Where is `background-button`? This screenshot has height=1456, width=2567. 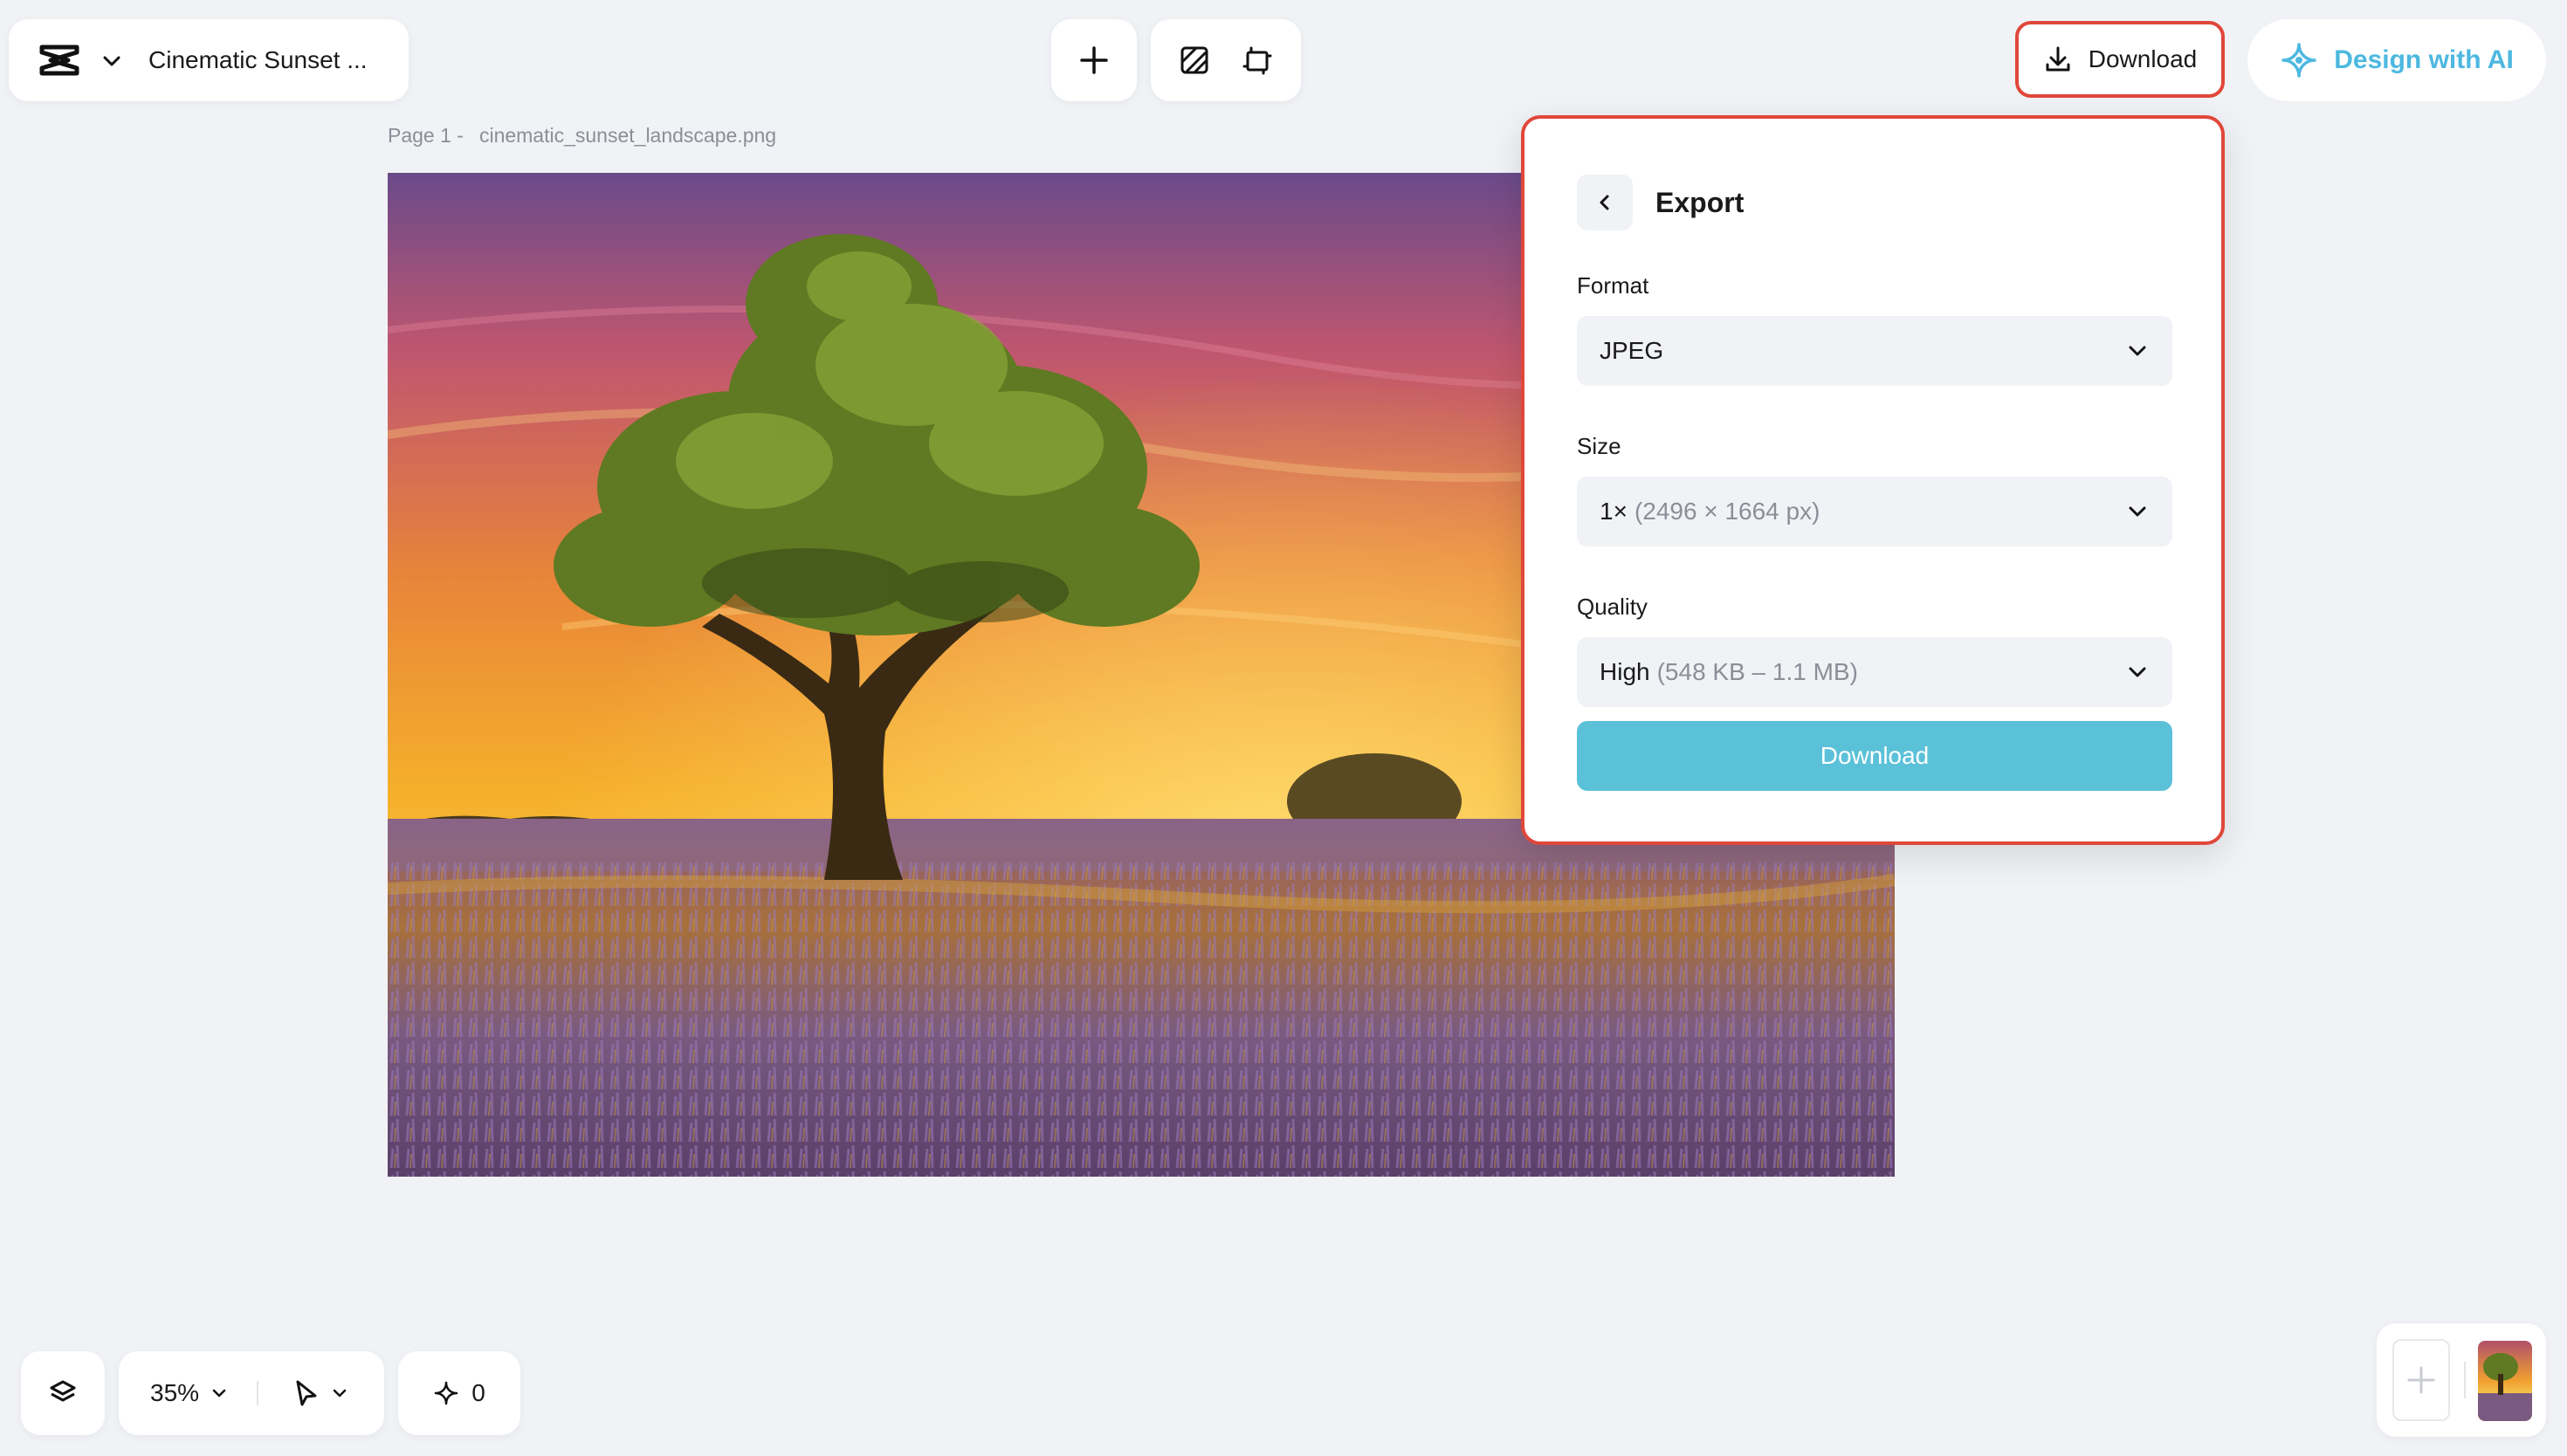 background-button is located at coordinates (1194, 60).